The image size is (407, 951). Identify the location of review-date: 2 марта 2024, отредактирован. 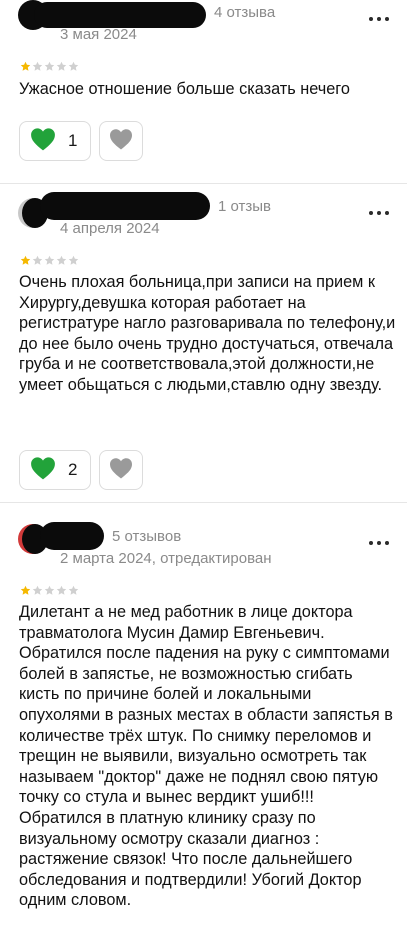
(166, 558).